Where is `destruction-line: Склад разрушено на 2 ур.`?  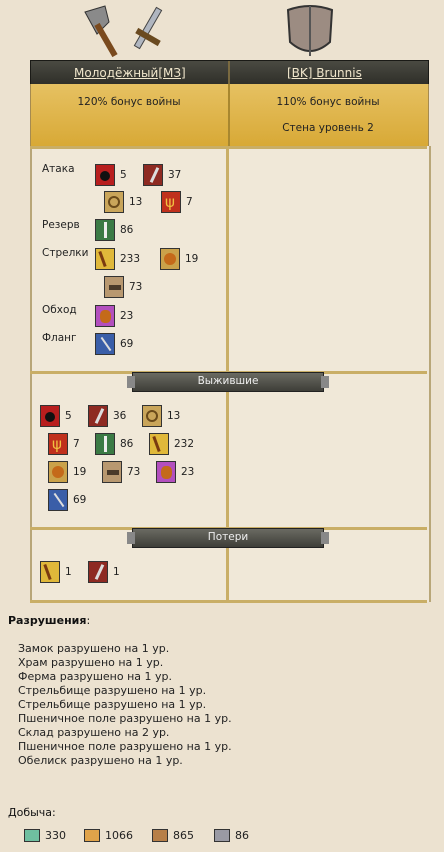
destruction-line: Склад разрушено на 2 ур. is located at coordinates (94, 732).